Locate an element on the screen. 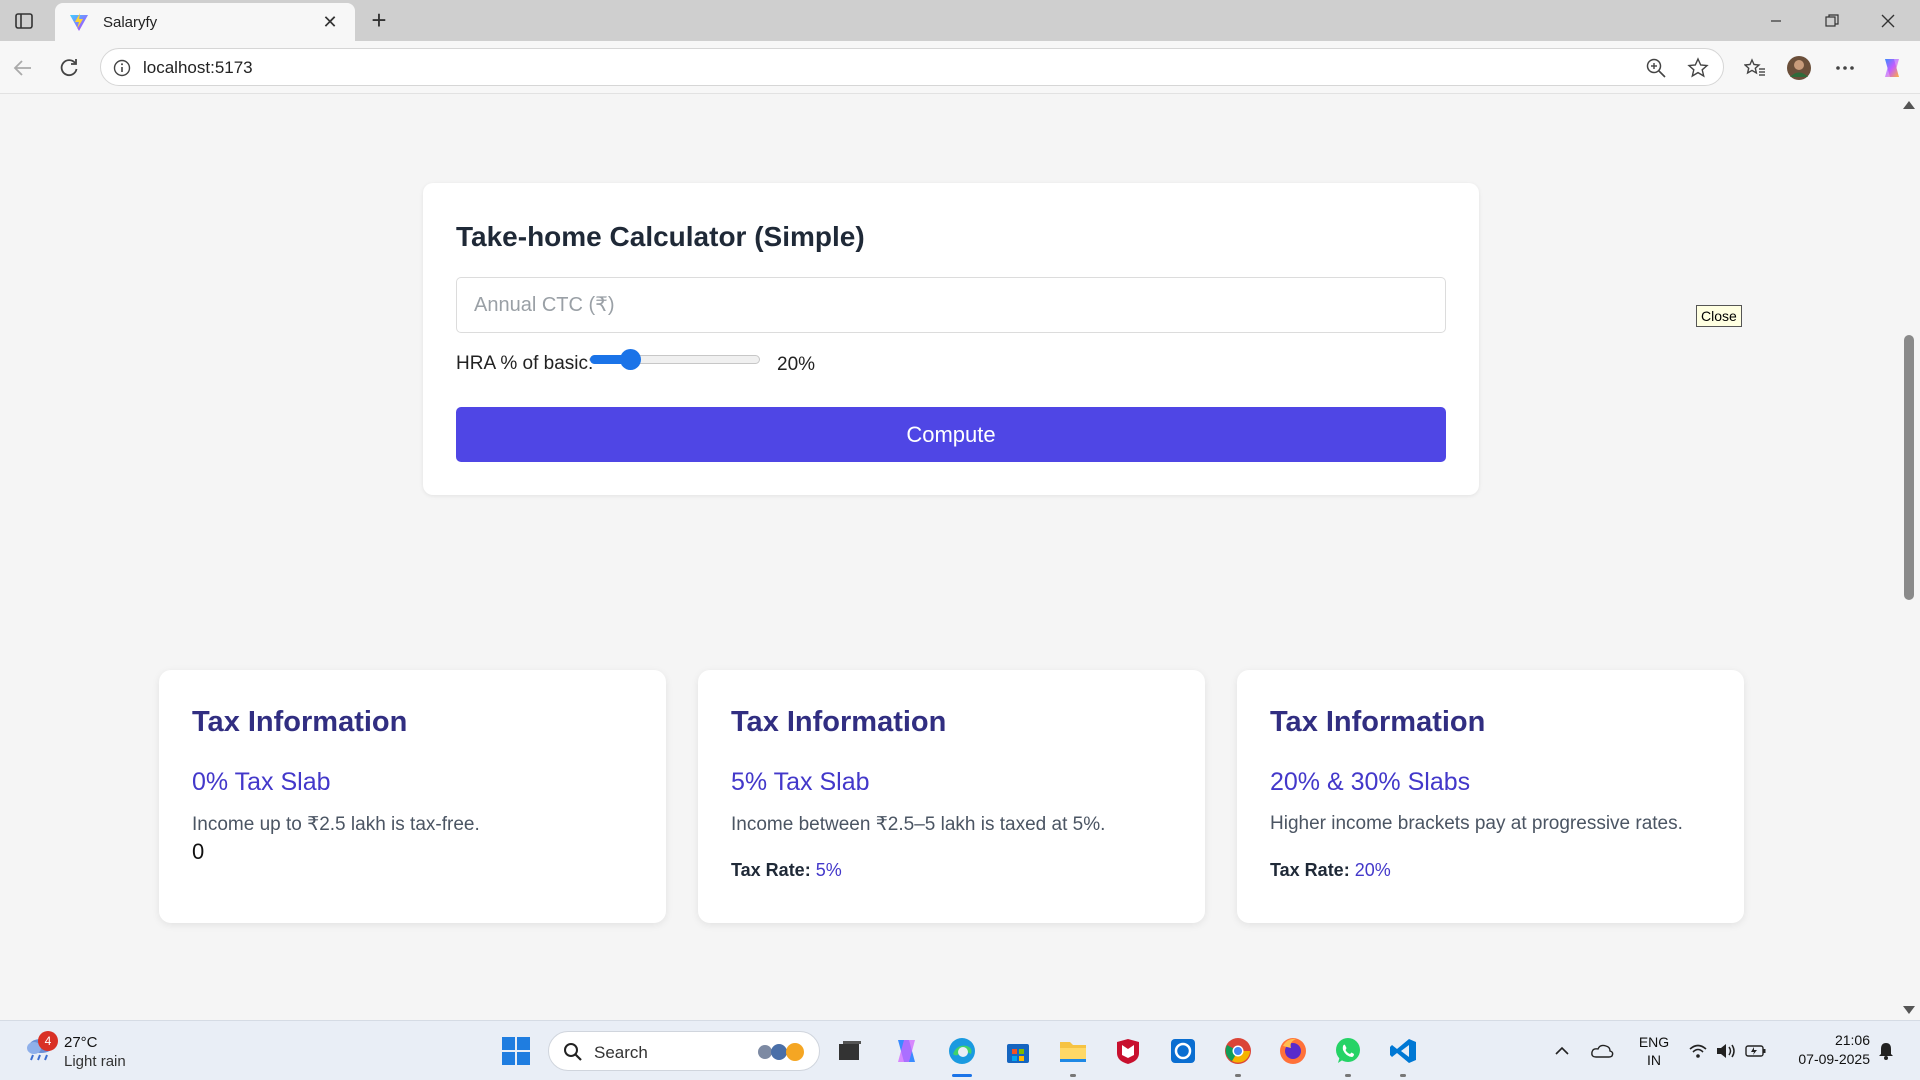 The height and width of the screenshot is (1080, 1920). close-window-icon is located at coordinates (1888, 20).